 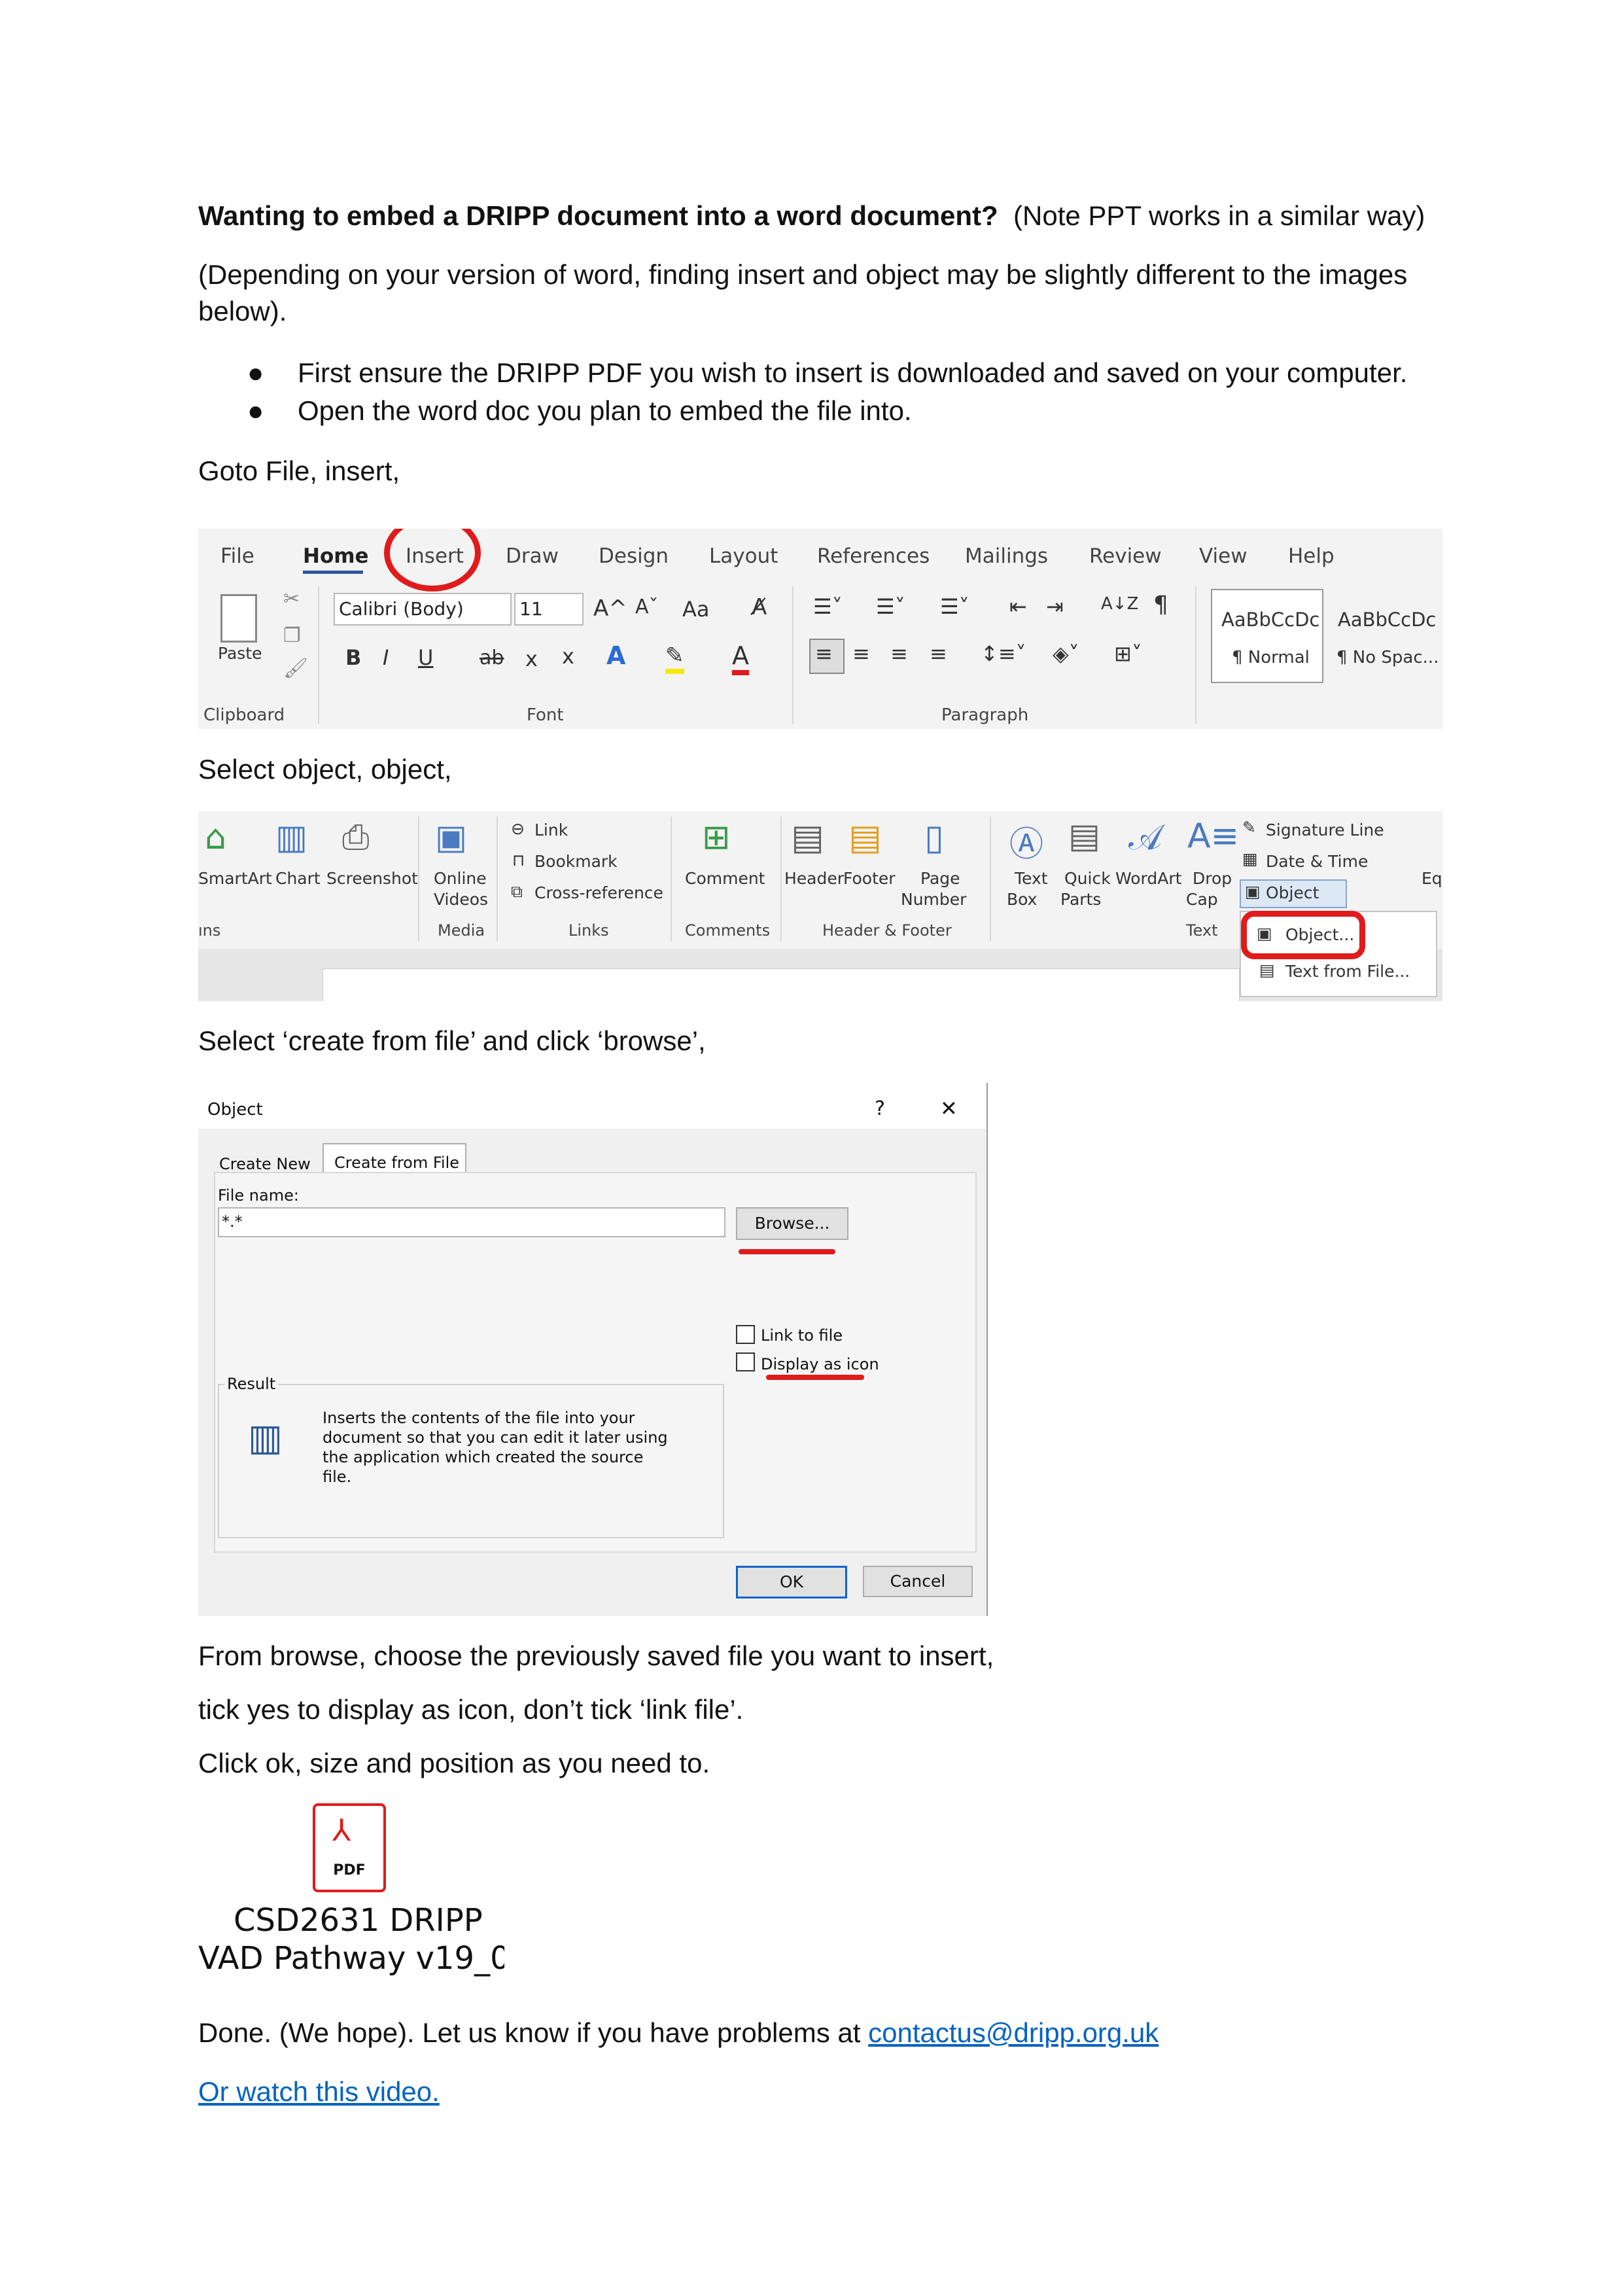 What do you see at coordinates (675, 658) in the screenshot?
I see `highlight-color-icon: ✎` at bounding box center [675, 658].